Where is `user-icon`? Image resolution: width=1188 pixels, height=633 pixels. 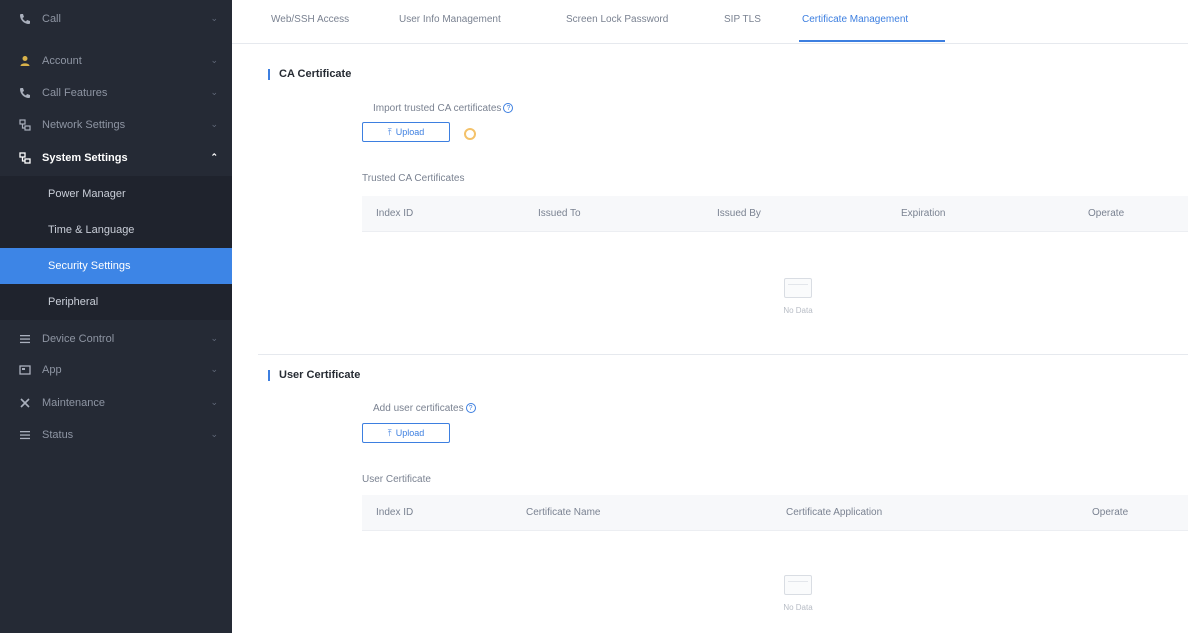
user-icon is located at coordinates (25, 61).